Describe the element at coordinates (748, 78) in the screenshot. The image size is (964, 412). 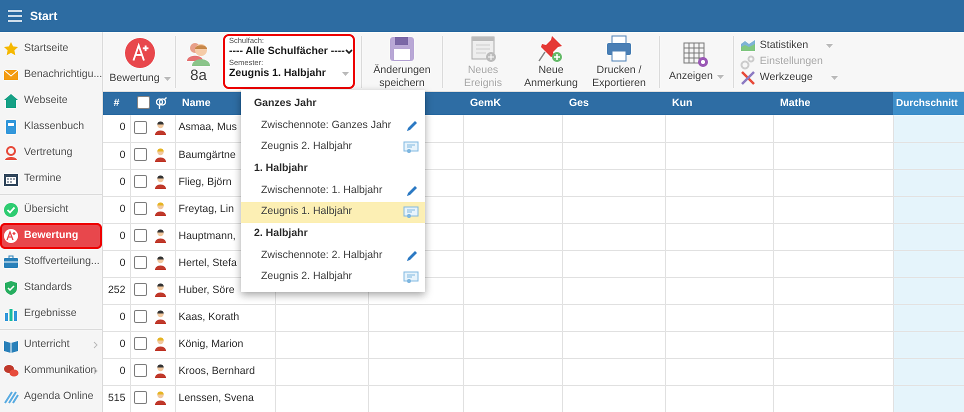
I see `tools-icon` at that location.